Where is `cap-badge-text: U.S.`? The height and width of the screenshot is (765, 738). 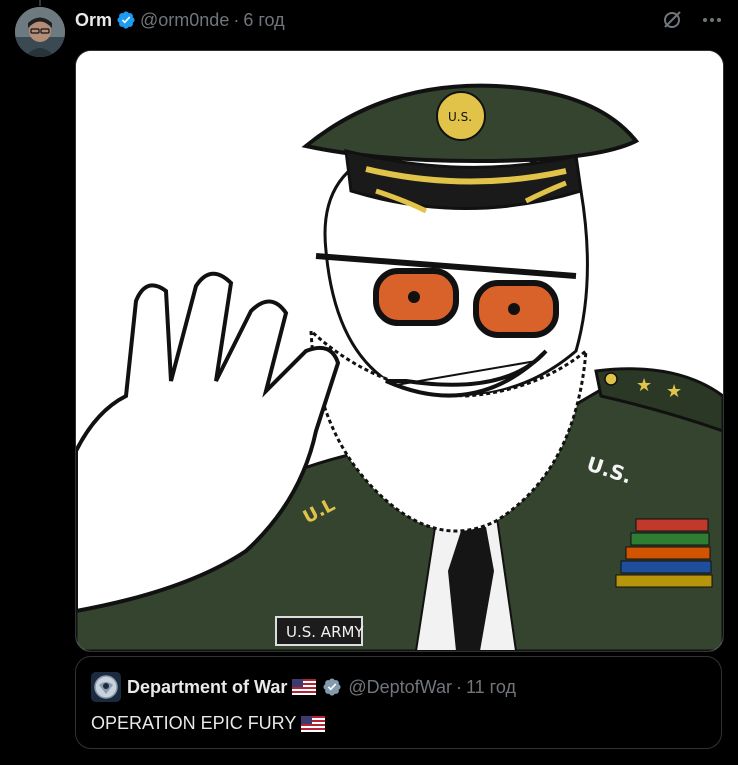 cap-badge-text: U.S. is located at coordinates (460, 117).